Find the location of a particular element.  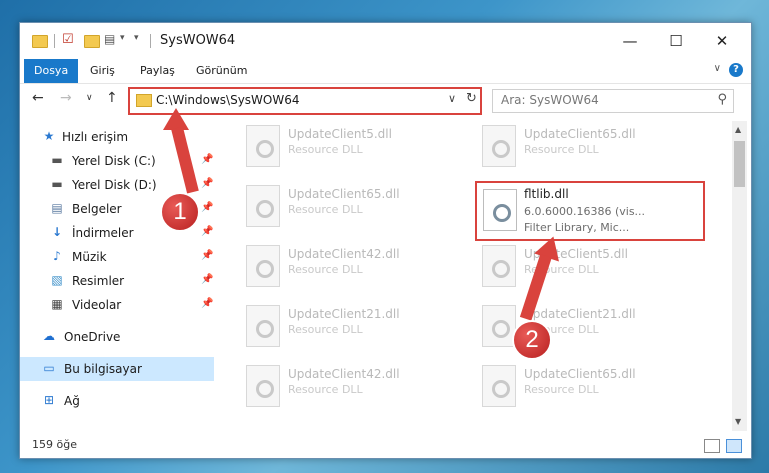

maximize-button: ☐ is located at coordinates (676, 41).